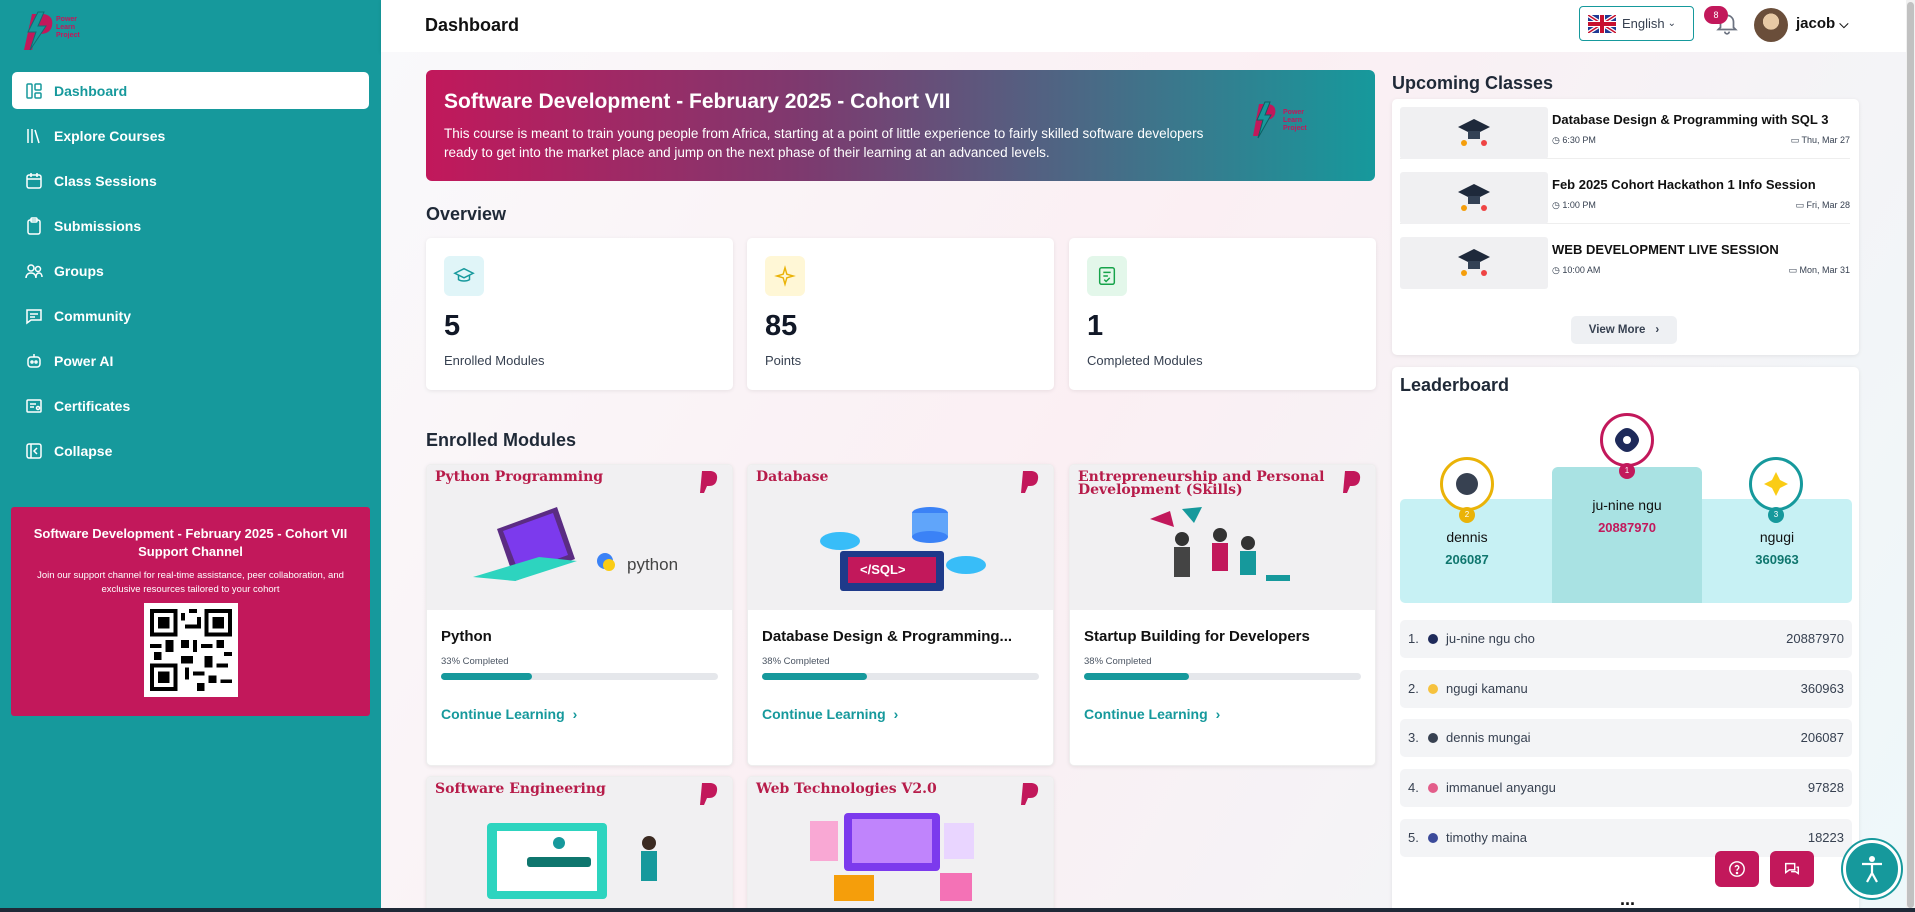 The image size is (1915, 912). What do you see at coordinates (34, 451) in the screenshot?
I see `collapse-icon` at bounding box center [34, 451].